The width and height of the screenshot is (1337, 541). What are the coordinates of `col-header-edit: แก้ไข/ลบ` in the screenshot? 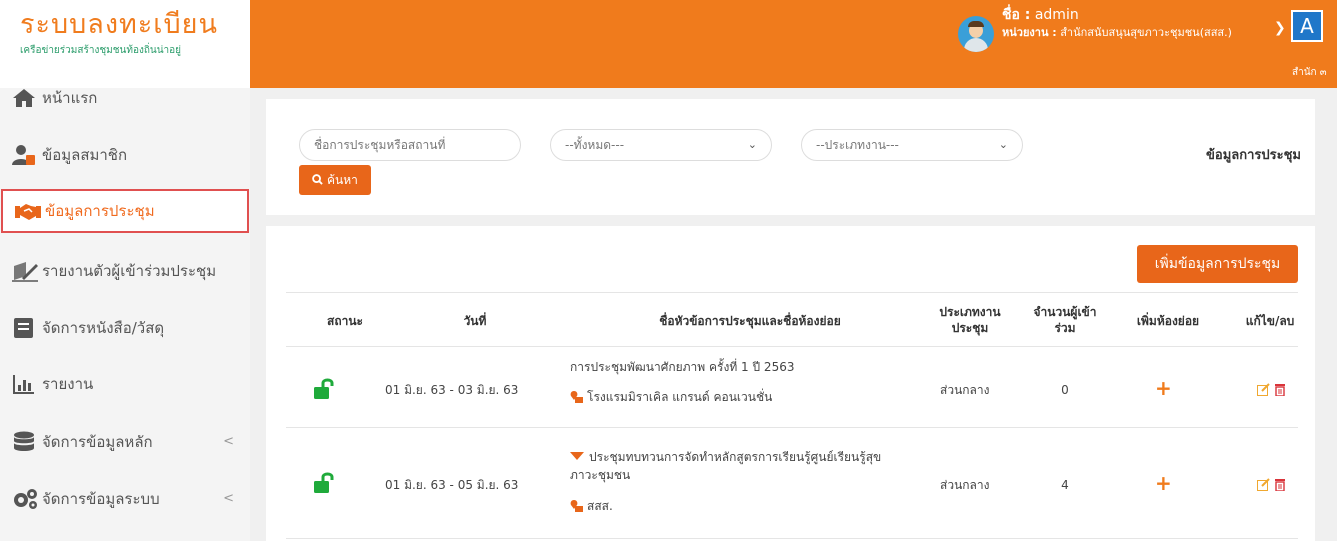 It's located at (1270, 321).